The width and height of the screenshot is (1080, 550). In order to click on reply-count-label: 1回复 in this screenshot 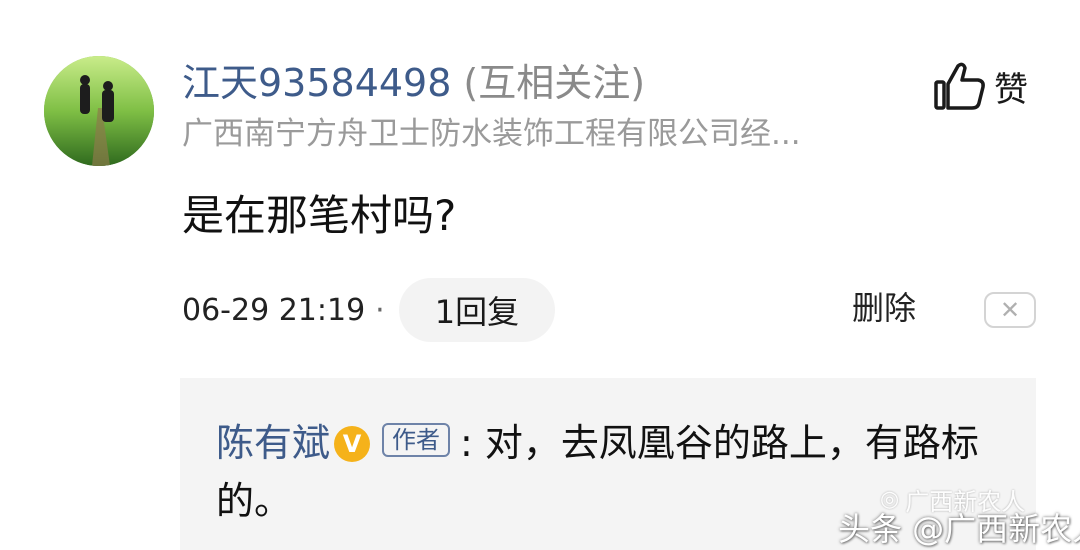, I will do `click(477, 312)`.